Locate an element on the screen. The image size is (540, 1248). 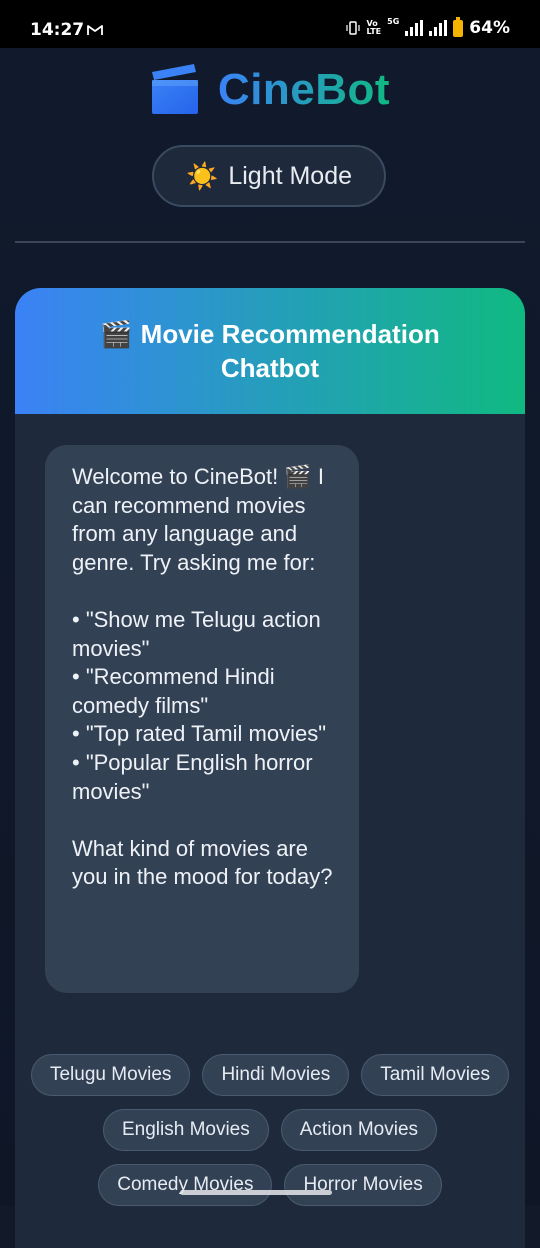
light-mode-label: Light Mode is located at coordinates (290, 175).